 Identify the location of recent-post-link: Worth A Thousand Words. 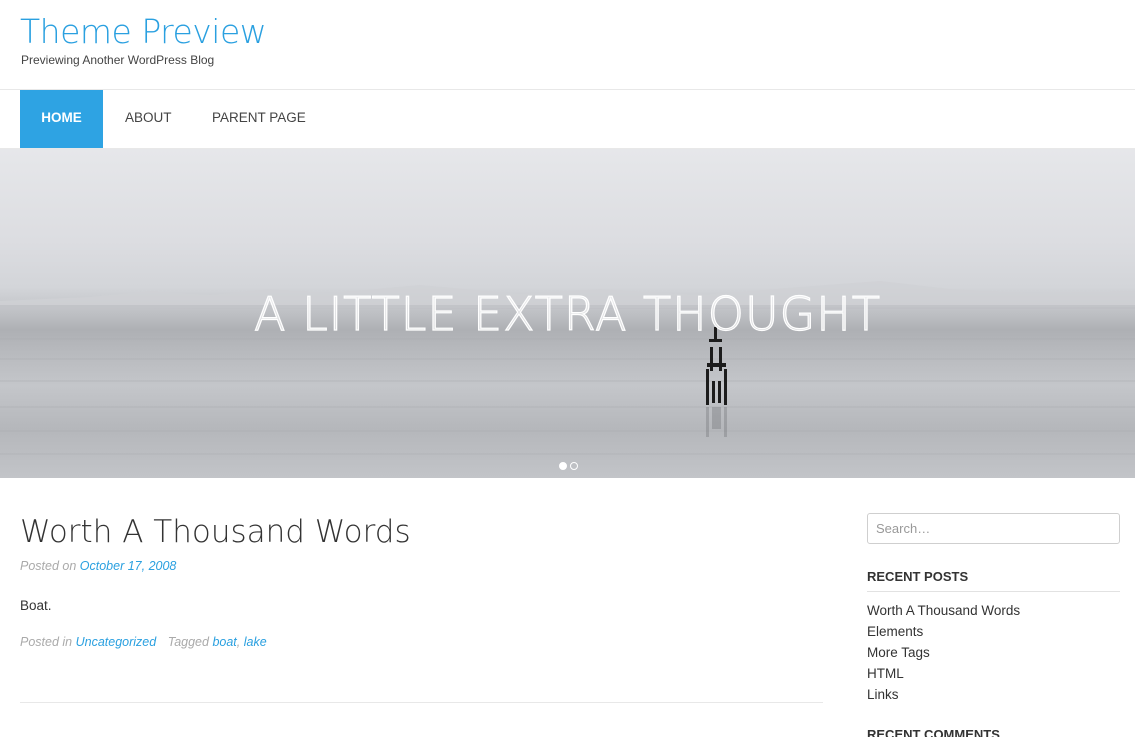
(943, 610).